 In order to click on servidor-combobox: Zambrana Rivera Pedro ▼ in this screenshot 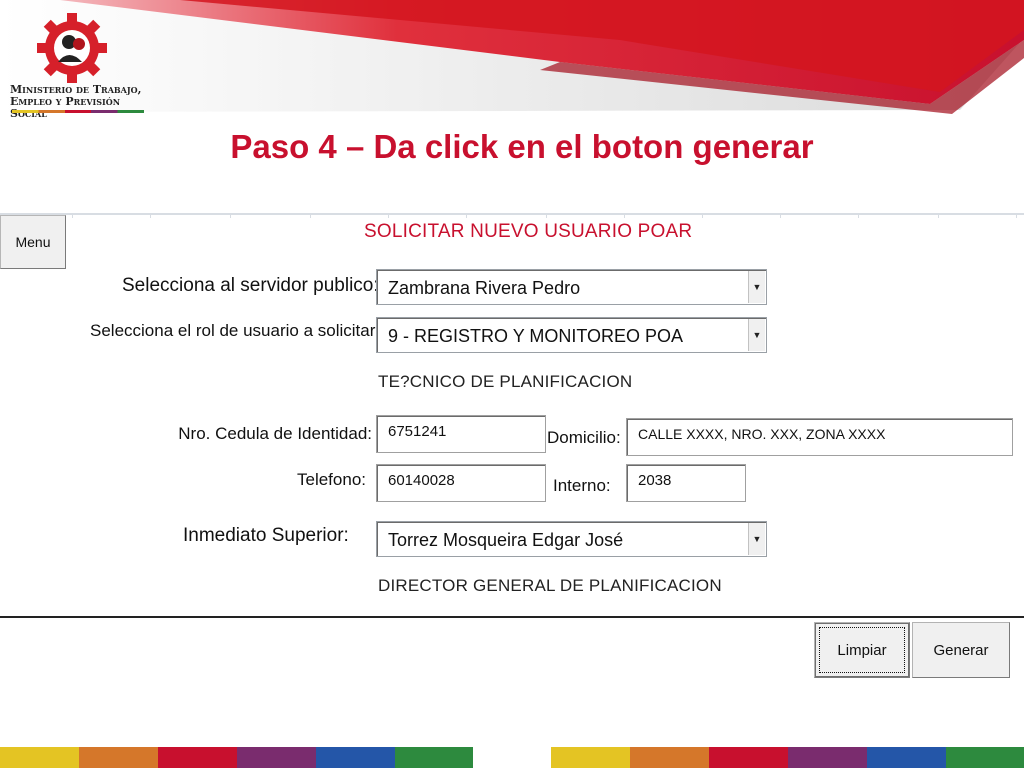, I will do `click(571, 287)`.